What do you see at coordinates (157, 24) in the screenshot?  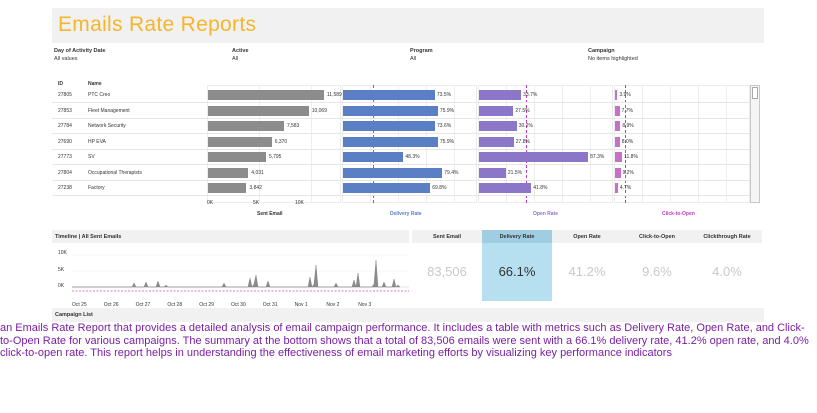 I see `dashboard-title: Emails Rate Reports` at bounding box center [157, 24].